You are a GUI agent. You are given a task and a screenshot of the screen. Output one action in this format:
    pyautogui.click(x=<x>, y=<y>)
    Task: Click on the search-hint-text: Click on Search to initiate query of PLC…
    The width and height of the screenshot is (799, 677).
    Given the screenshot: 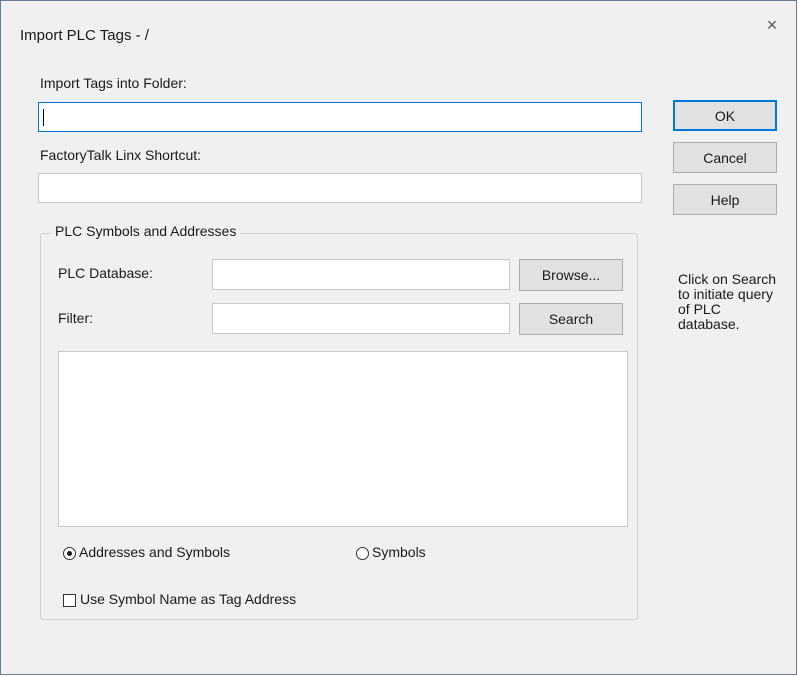 What is the action you would take?
    pyautogui.click(x=727, y=301)
    